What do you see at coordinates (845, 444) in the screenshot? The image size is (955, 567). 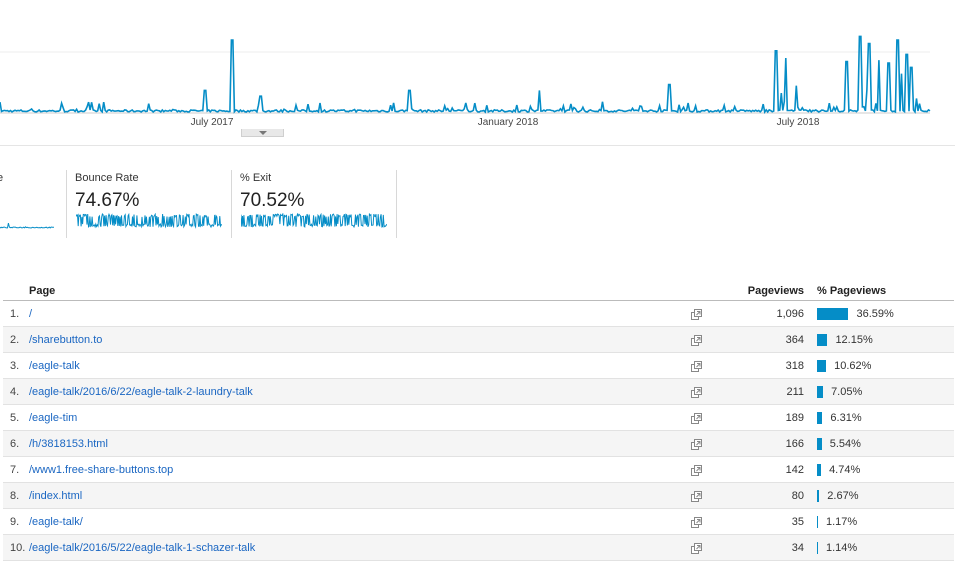 I see `pct-pageviews-value: 5.54%` at bounding box center [845, 444].